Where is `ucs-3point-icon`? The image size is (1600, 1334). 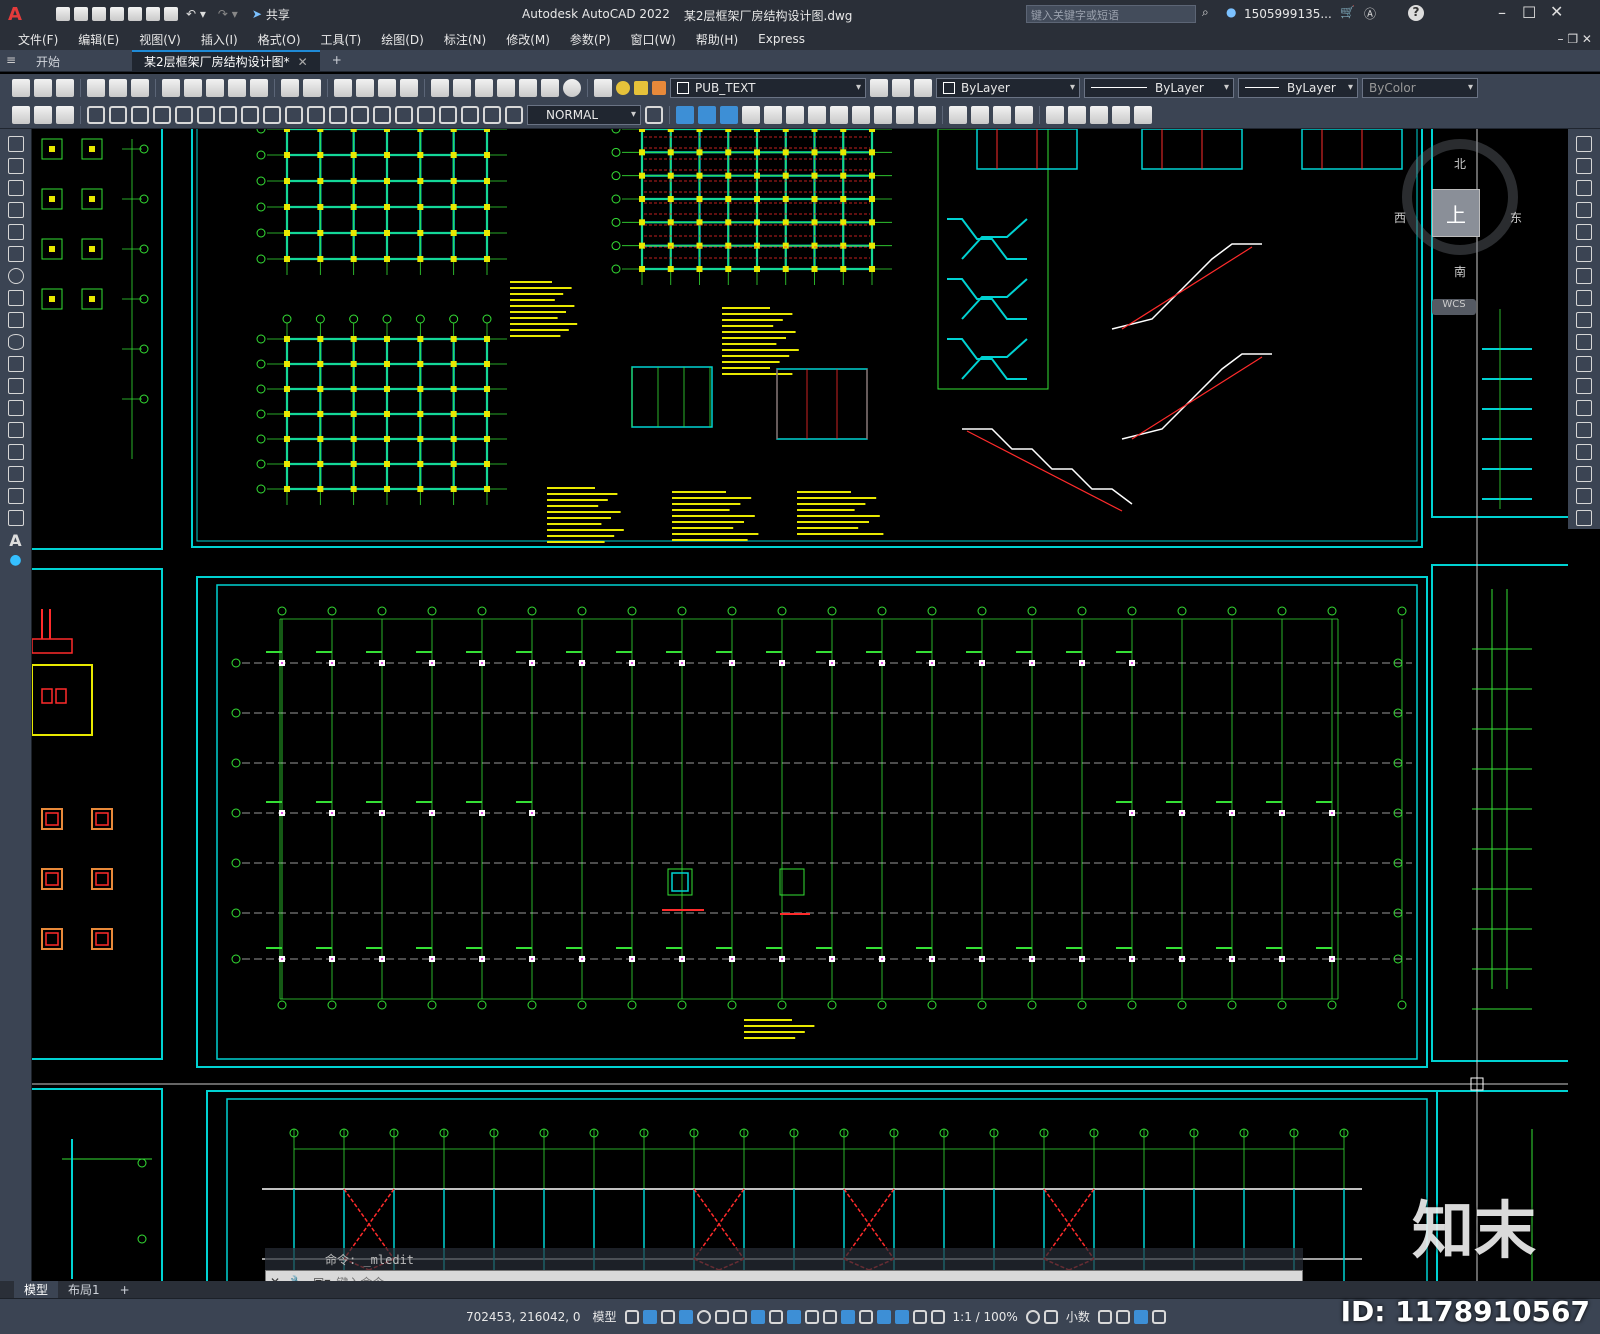
ucs-3point-icon is located at coordinates (861, 114).